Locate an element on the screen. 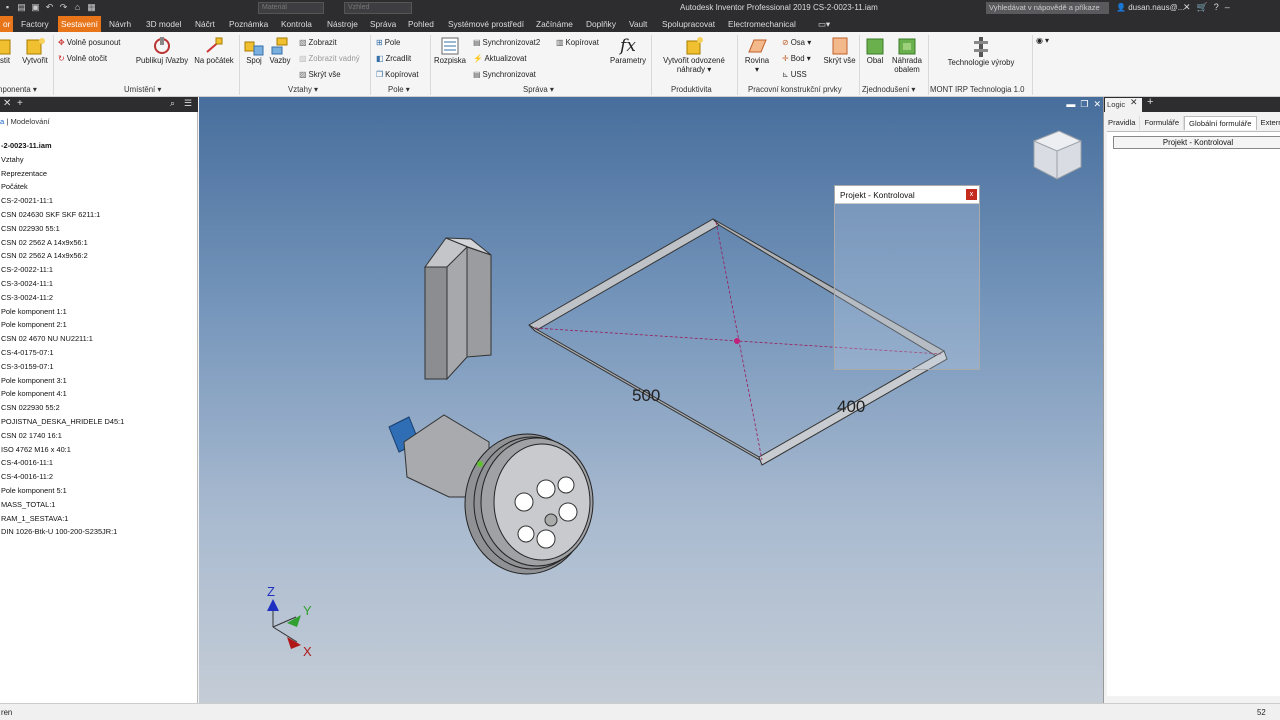 Image resolution: width=1280 pixels, height=720 pixels. bom-button: Rozpiska is located at coordinates (450, 50).